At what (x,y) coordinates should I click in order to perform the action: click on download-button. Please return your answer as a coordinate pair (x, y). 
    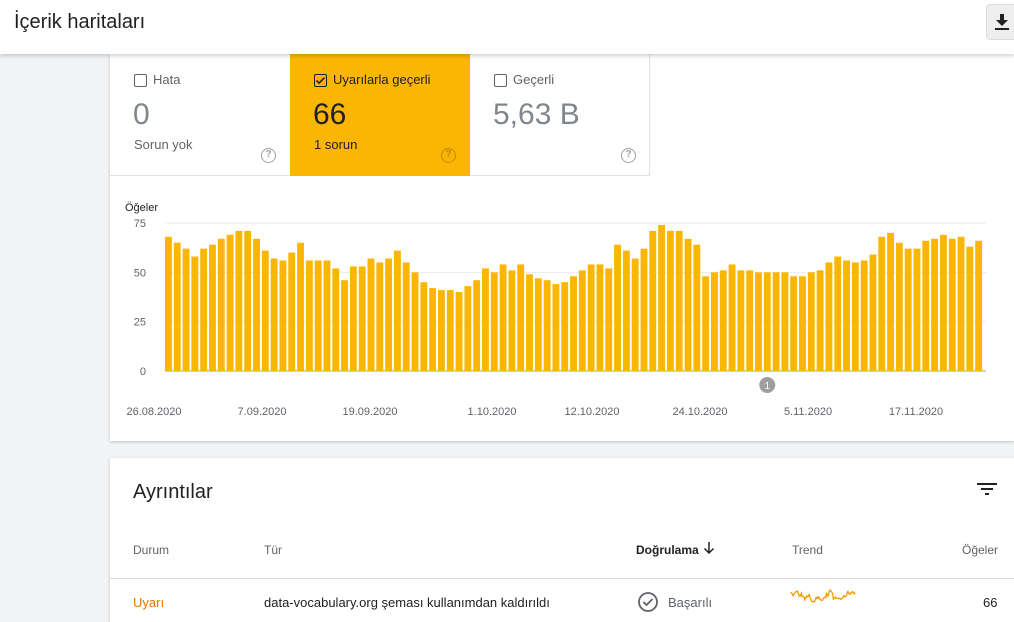
    Looking at the image, I should click on (1000, 22).